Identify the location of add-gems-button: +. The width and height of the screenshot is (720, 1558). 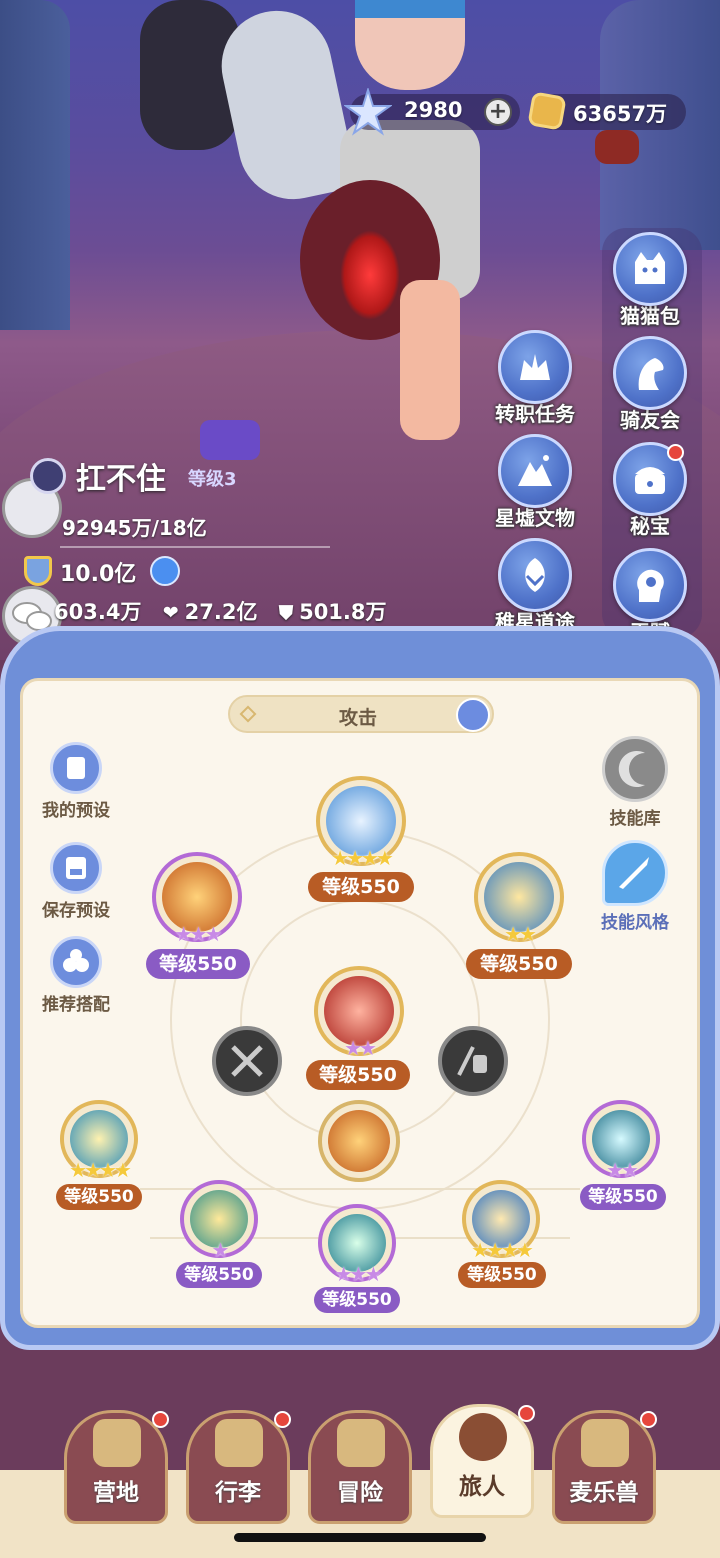
(498, 112).